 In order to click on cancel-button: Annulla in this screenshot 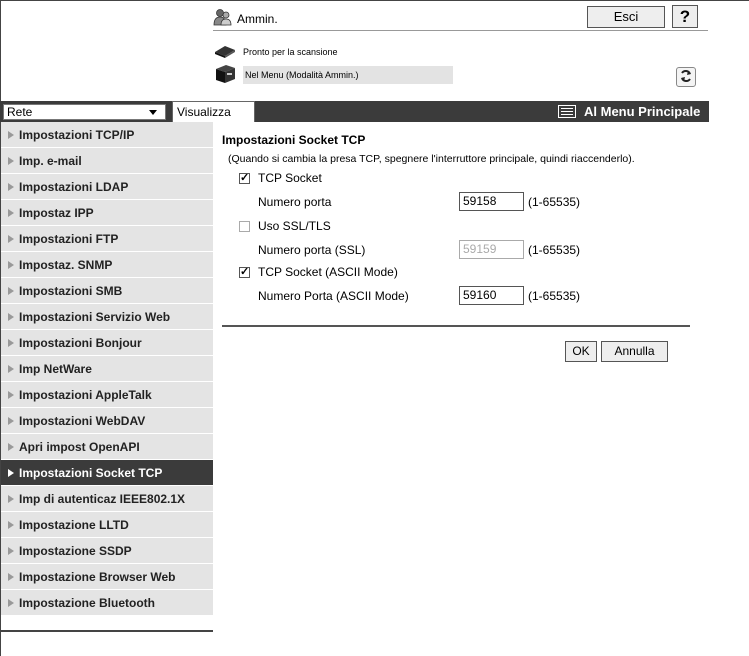, I will do `click(634, 351)`.